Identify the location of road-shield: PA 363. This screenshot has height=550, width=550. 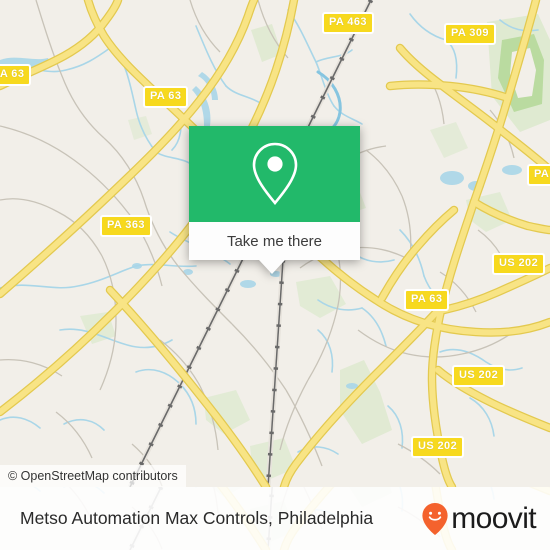
(126, 226).